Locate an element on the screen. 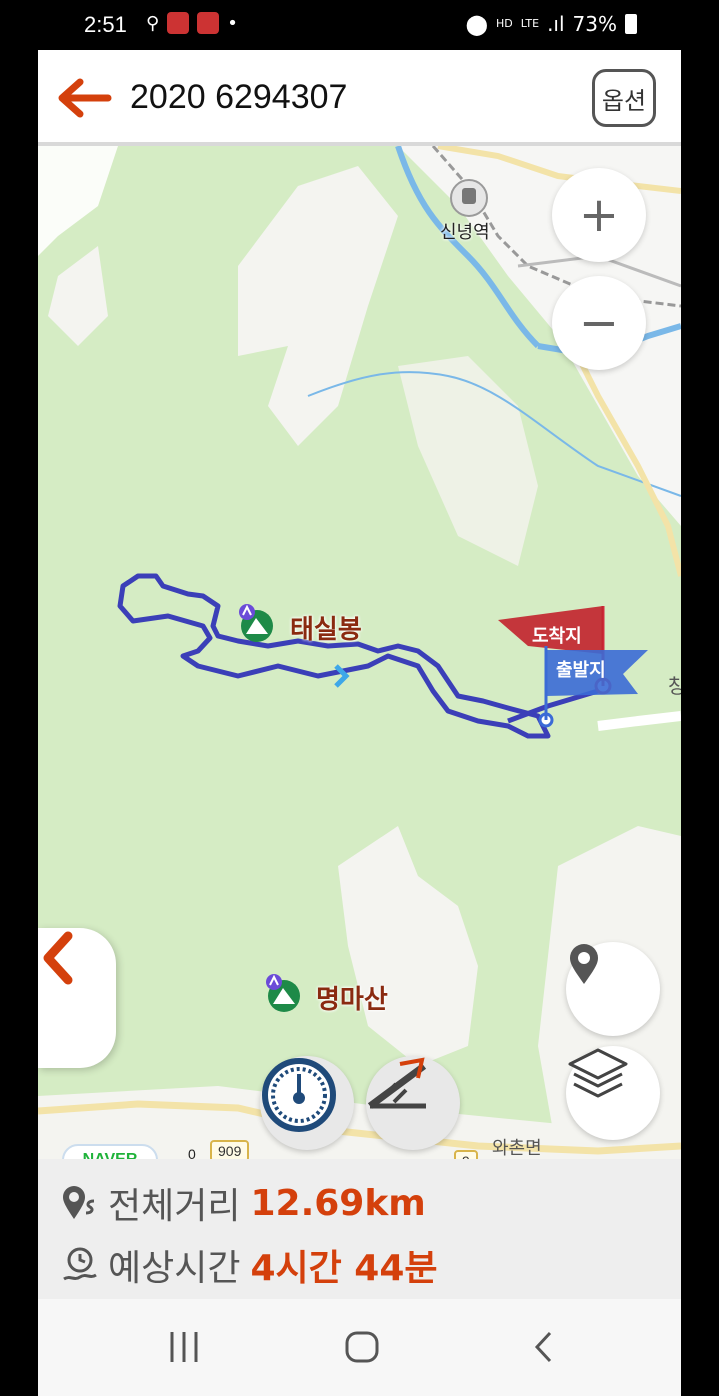 This screenshot has width=719, height=1396. town-label: 와촌면 is located at coordinates (517, 1148).